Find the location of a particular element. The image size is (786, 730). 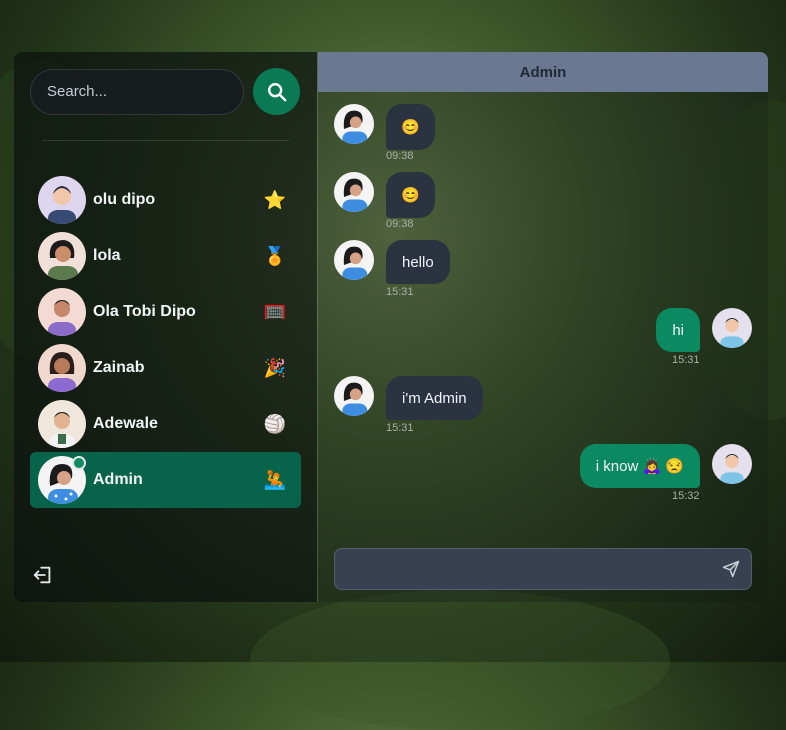

conversation-title: Admin is located at coordinates (543, 72).